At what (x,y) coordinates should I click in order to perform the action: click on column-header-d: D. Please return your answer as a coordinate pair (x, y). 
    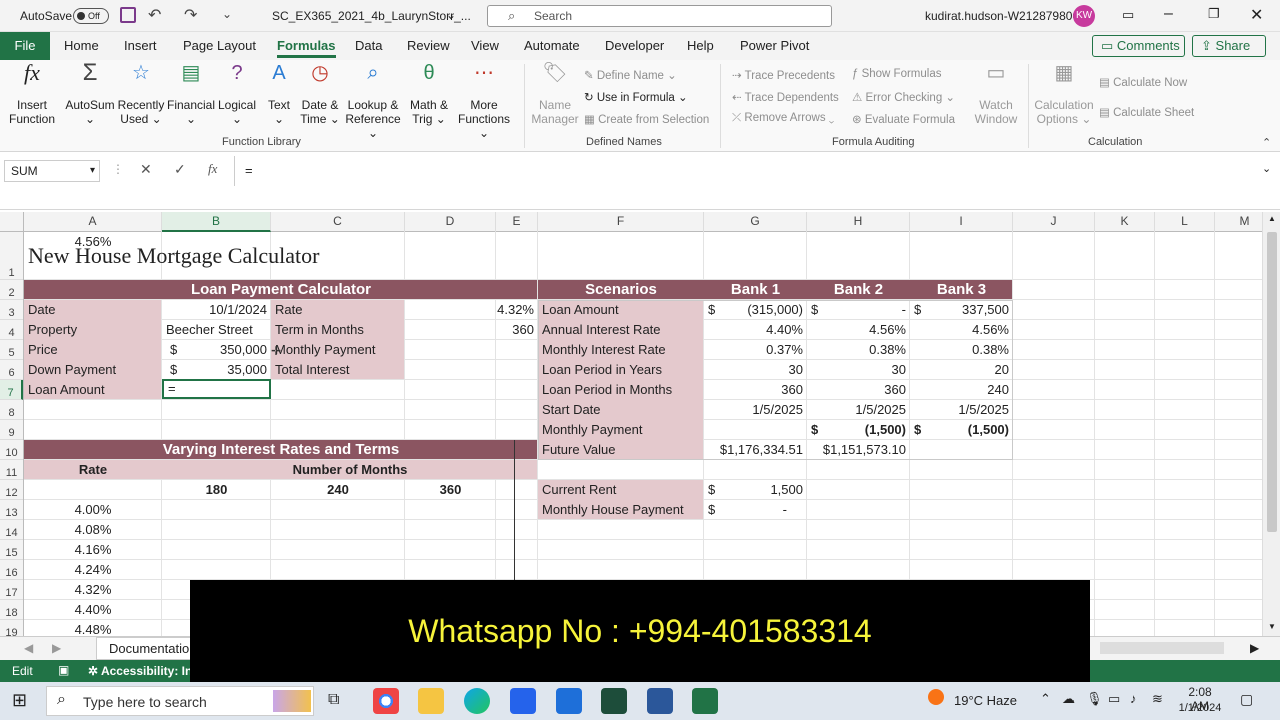
    Looking at the image, I should click on (450, 222).